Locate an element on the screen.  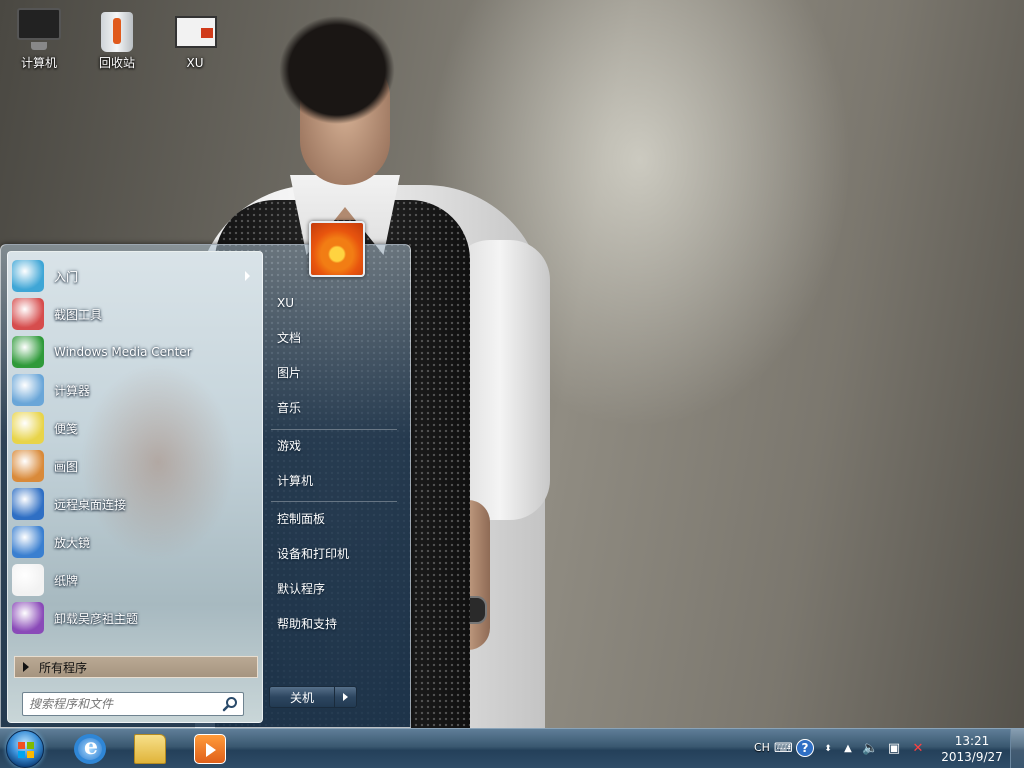
language-indicator: CH is located at coordinates (762, 747).